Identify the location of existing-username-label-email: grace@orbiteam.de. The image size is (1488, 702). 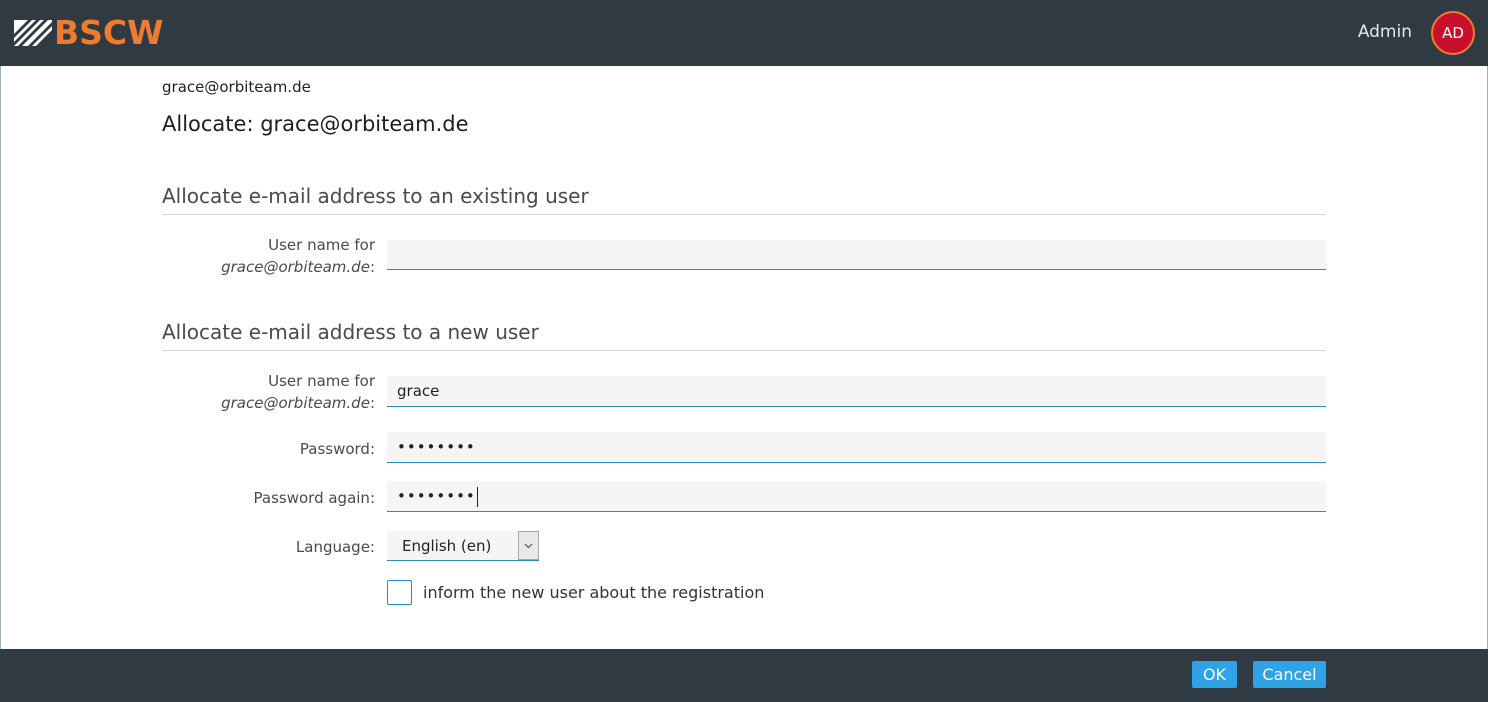
(295, 267).